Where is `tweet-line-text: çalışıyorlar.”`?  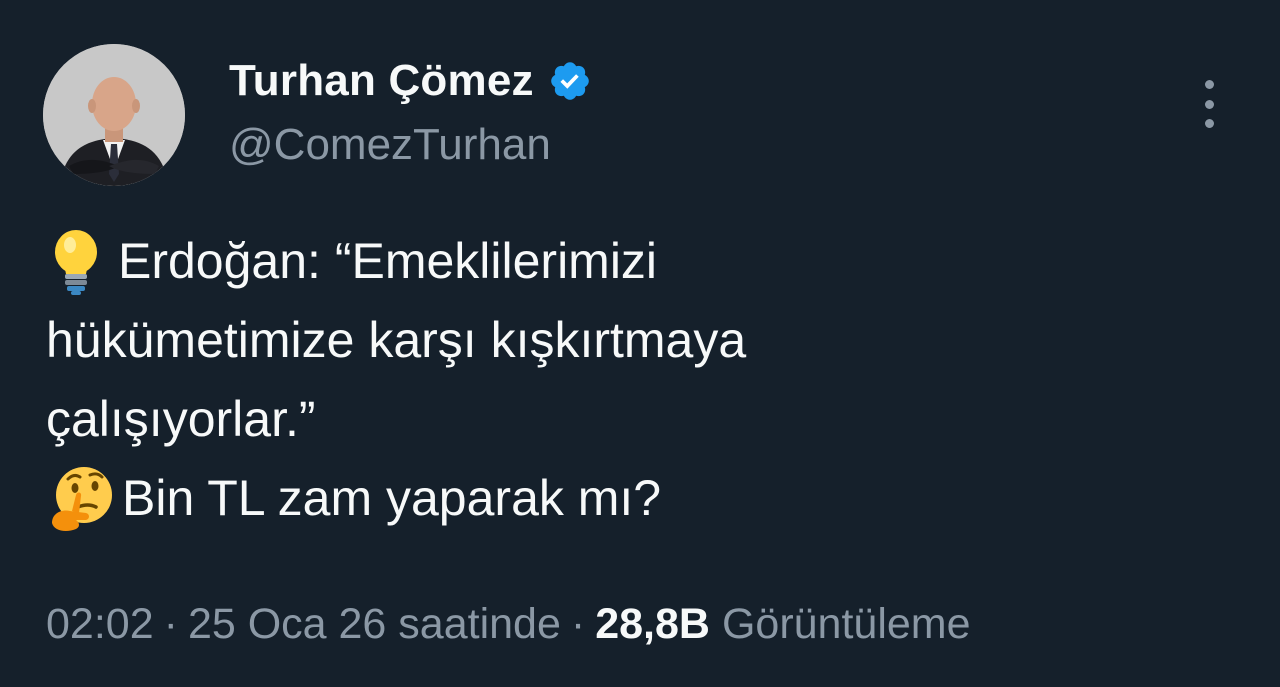 tweet-line-text: çalışıyorlar.” is located at coordinates (181, 419).